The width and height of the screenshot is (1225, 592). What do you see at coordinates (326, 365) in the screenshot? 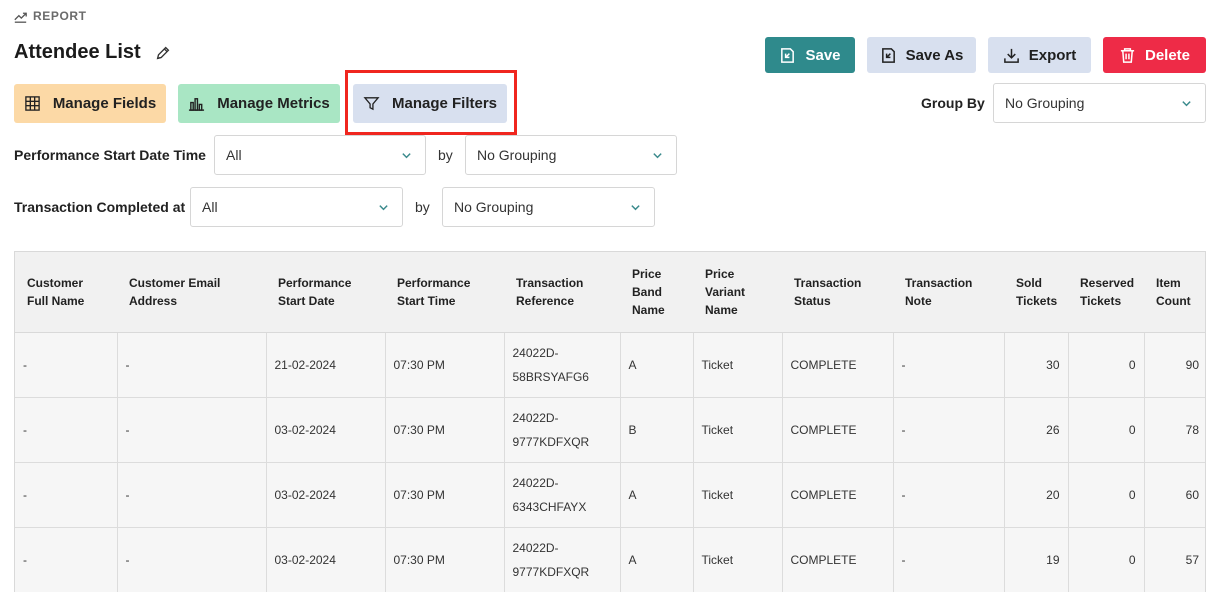
I see `table-cell: 21-02-2024` at bounding box center [326, 365].